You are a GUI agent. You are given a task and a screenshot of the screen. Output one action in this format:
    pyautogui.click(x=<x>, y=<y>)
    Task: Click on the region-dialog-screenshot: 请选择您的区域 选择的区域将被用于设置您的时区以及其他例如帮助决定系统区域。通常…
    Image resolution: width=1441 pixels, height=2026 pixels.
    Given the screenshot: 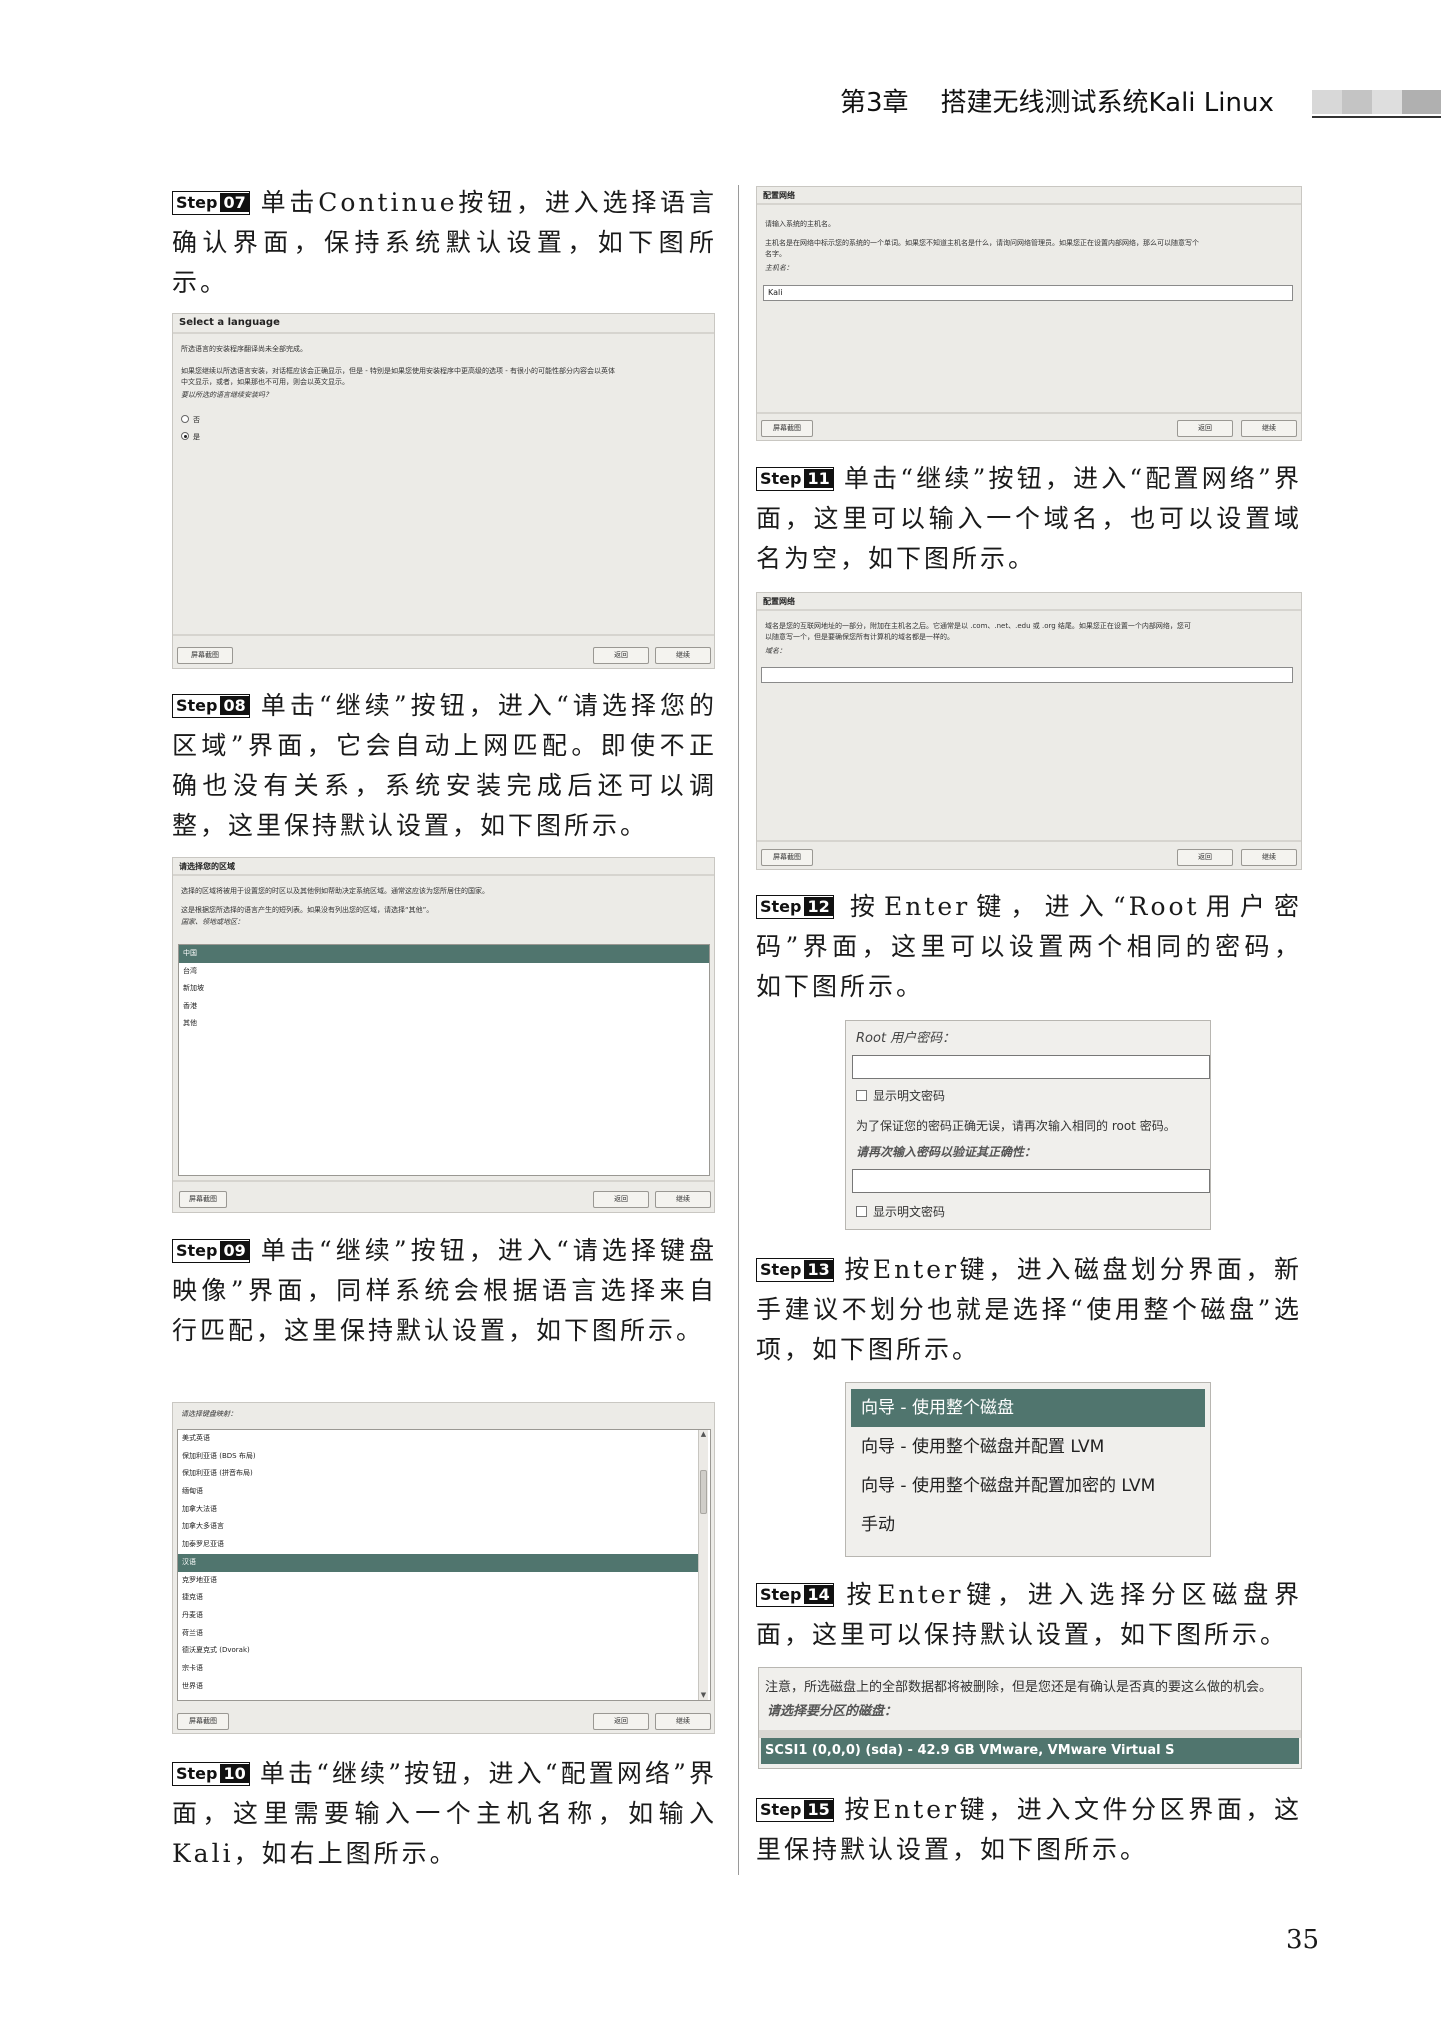 What is the action you would take?
    pyautogui.click(x=443, y=1035)
    